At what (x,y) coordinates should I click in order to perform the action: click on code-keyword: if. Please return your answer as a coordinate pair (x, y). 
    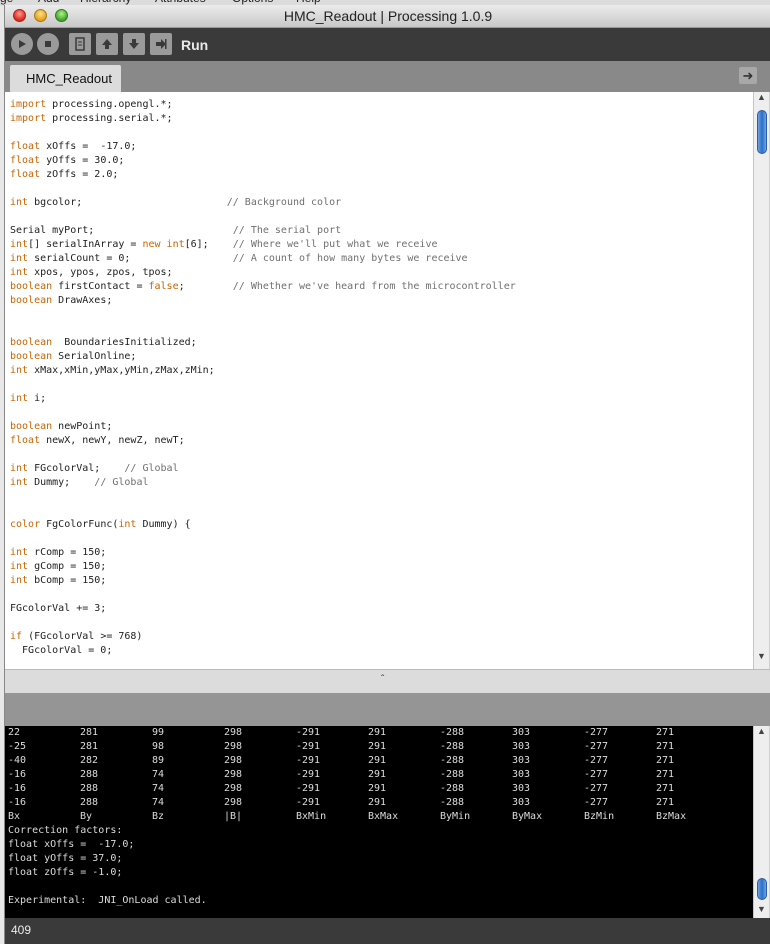
    Looking at the image, I should click on (16, 636).